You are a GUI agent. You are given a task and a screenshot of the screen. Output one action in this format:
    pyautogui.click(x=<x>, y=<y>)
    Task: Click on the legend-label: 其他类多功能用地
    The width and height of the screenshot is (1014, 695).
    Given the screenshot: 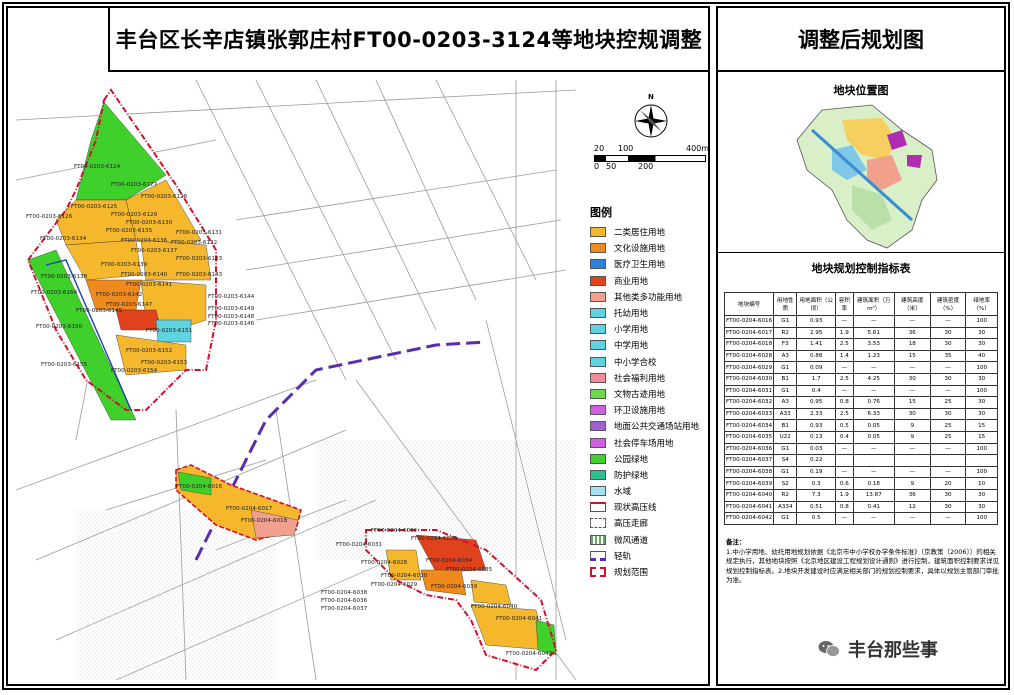 What is the action you would take?
    pyautogui.click(x=648, y=297)
    